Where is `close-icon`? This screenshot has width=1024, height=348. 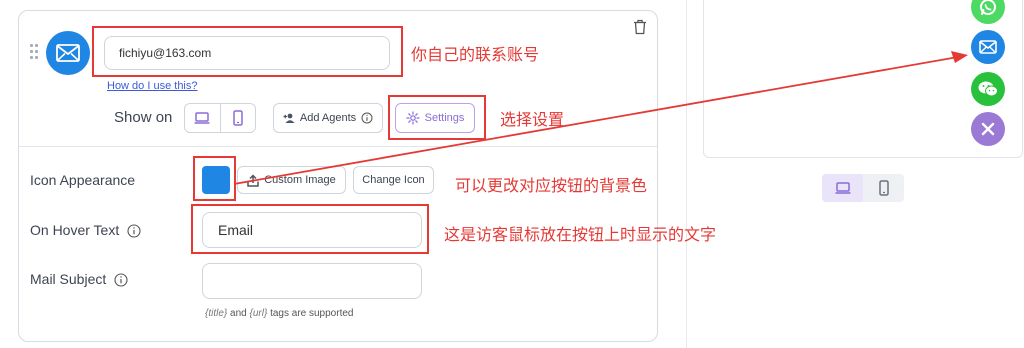
close-icon is located at coordinates (988, 129).